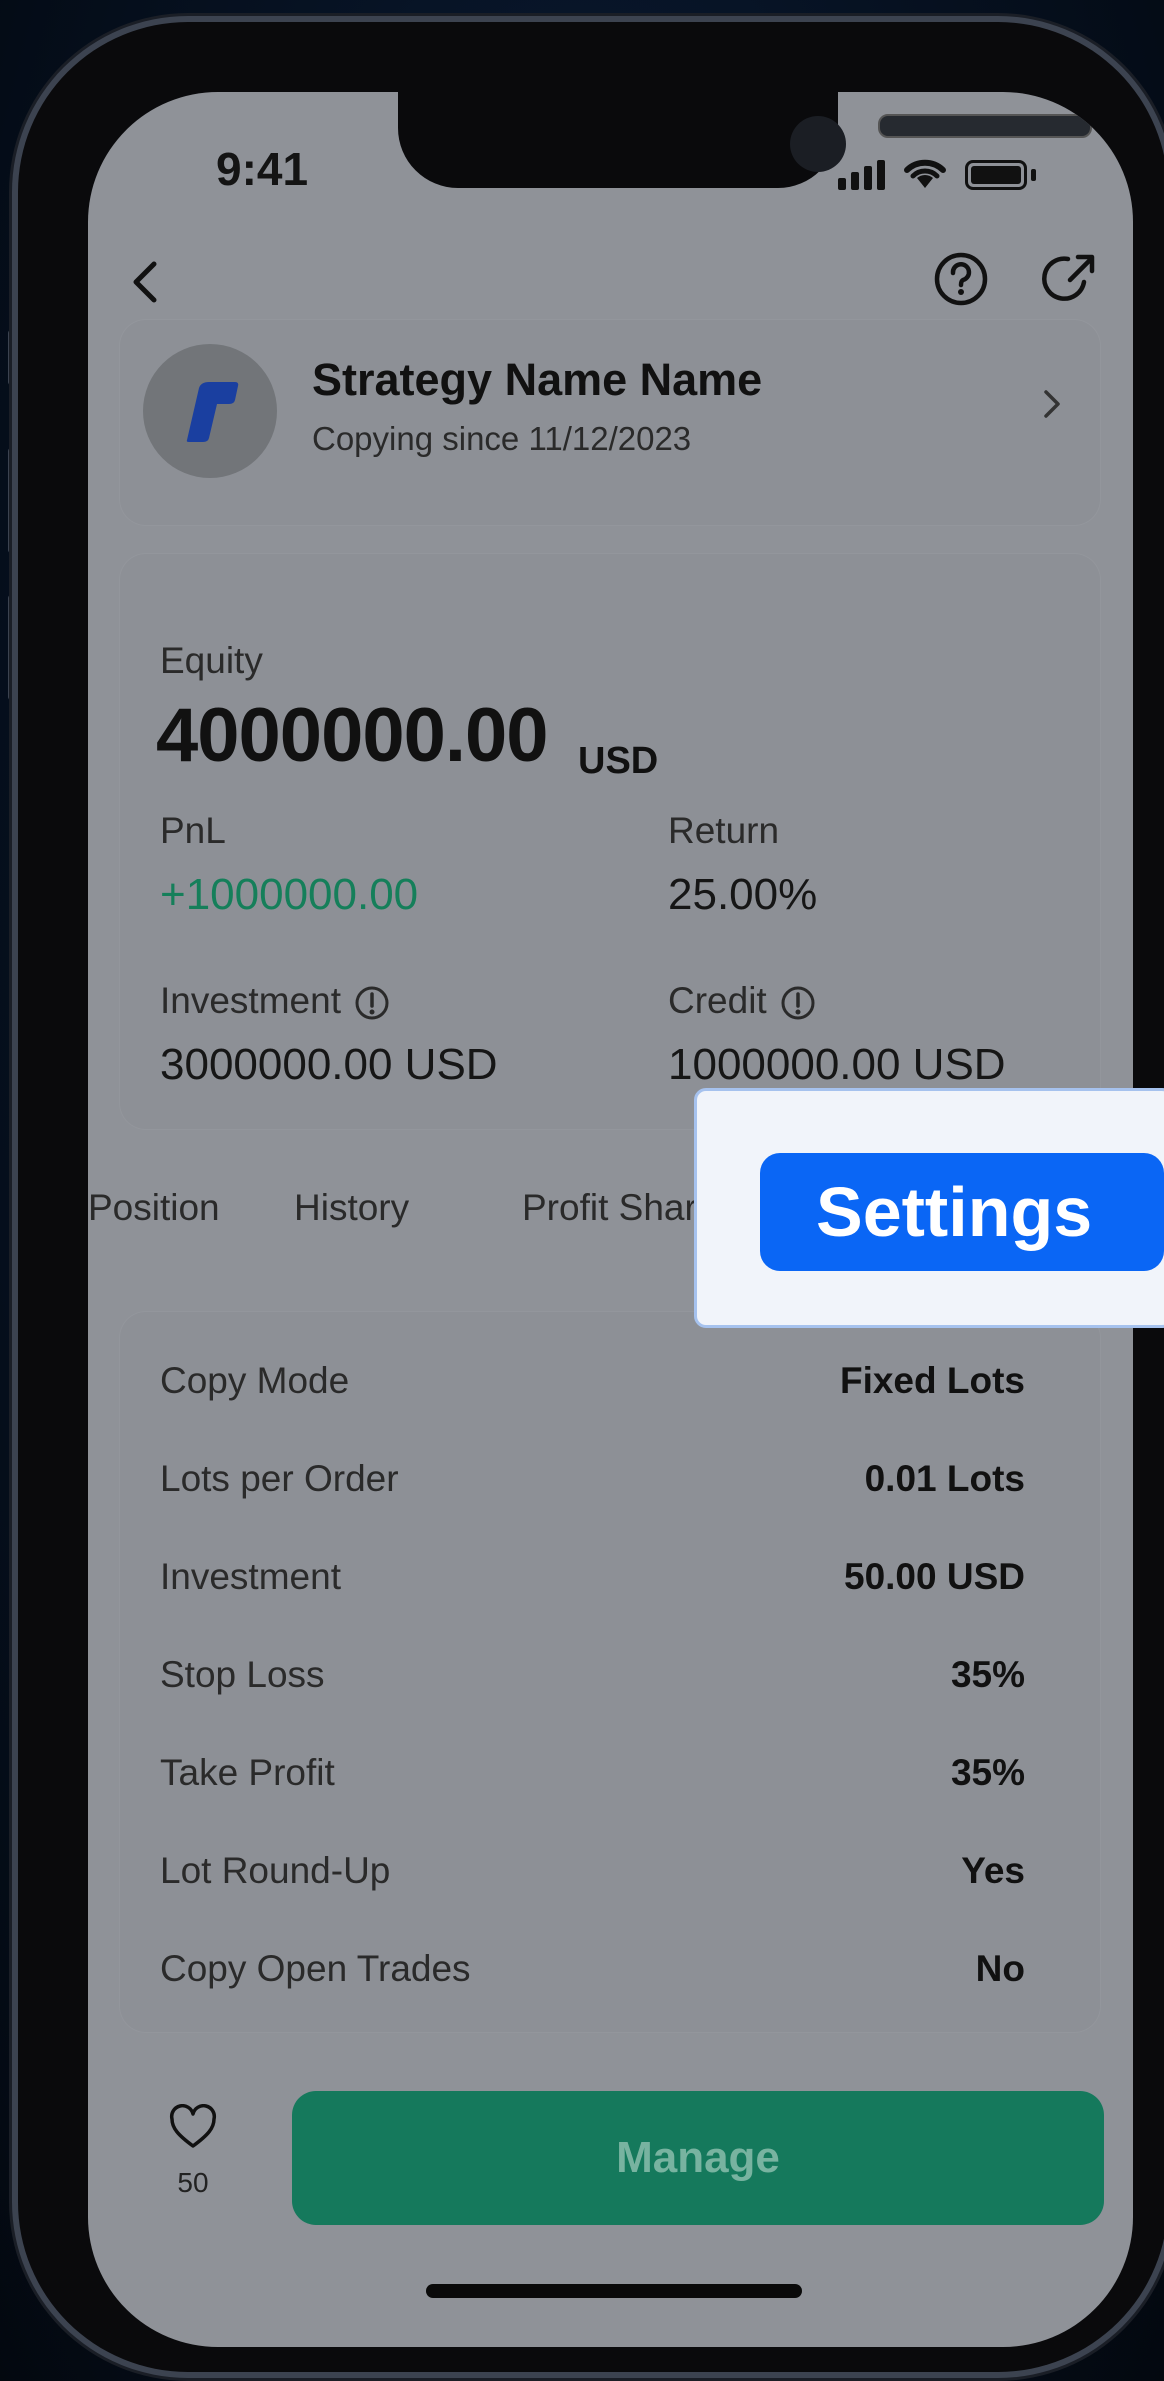 This screenshot has height=2381, width=1164. I want to click on investment-value: 3000000.00 USD, so click(329, 1064).